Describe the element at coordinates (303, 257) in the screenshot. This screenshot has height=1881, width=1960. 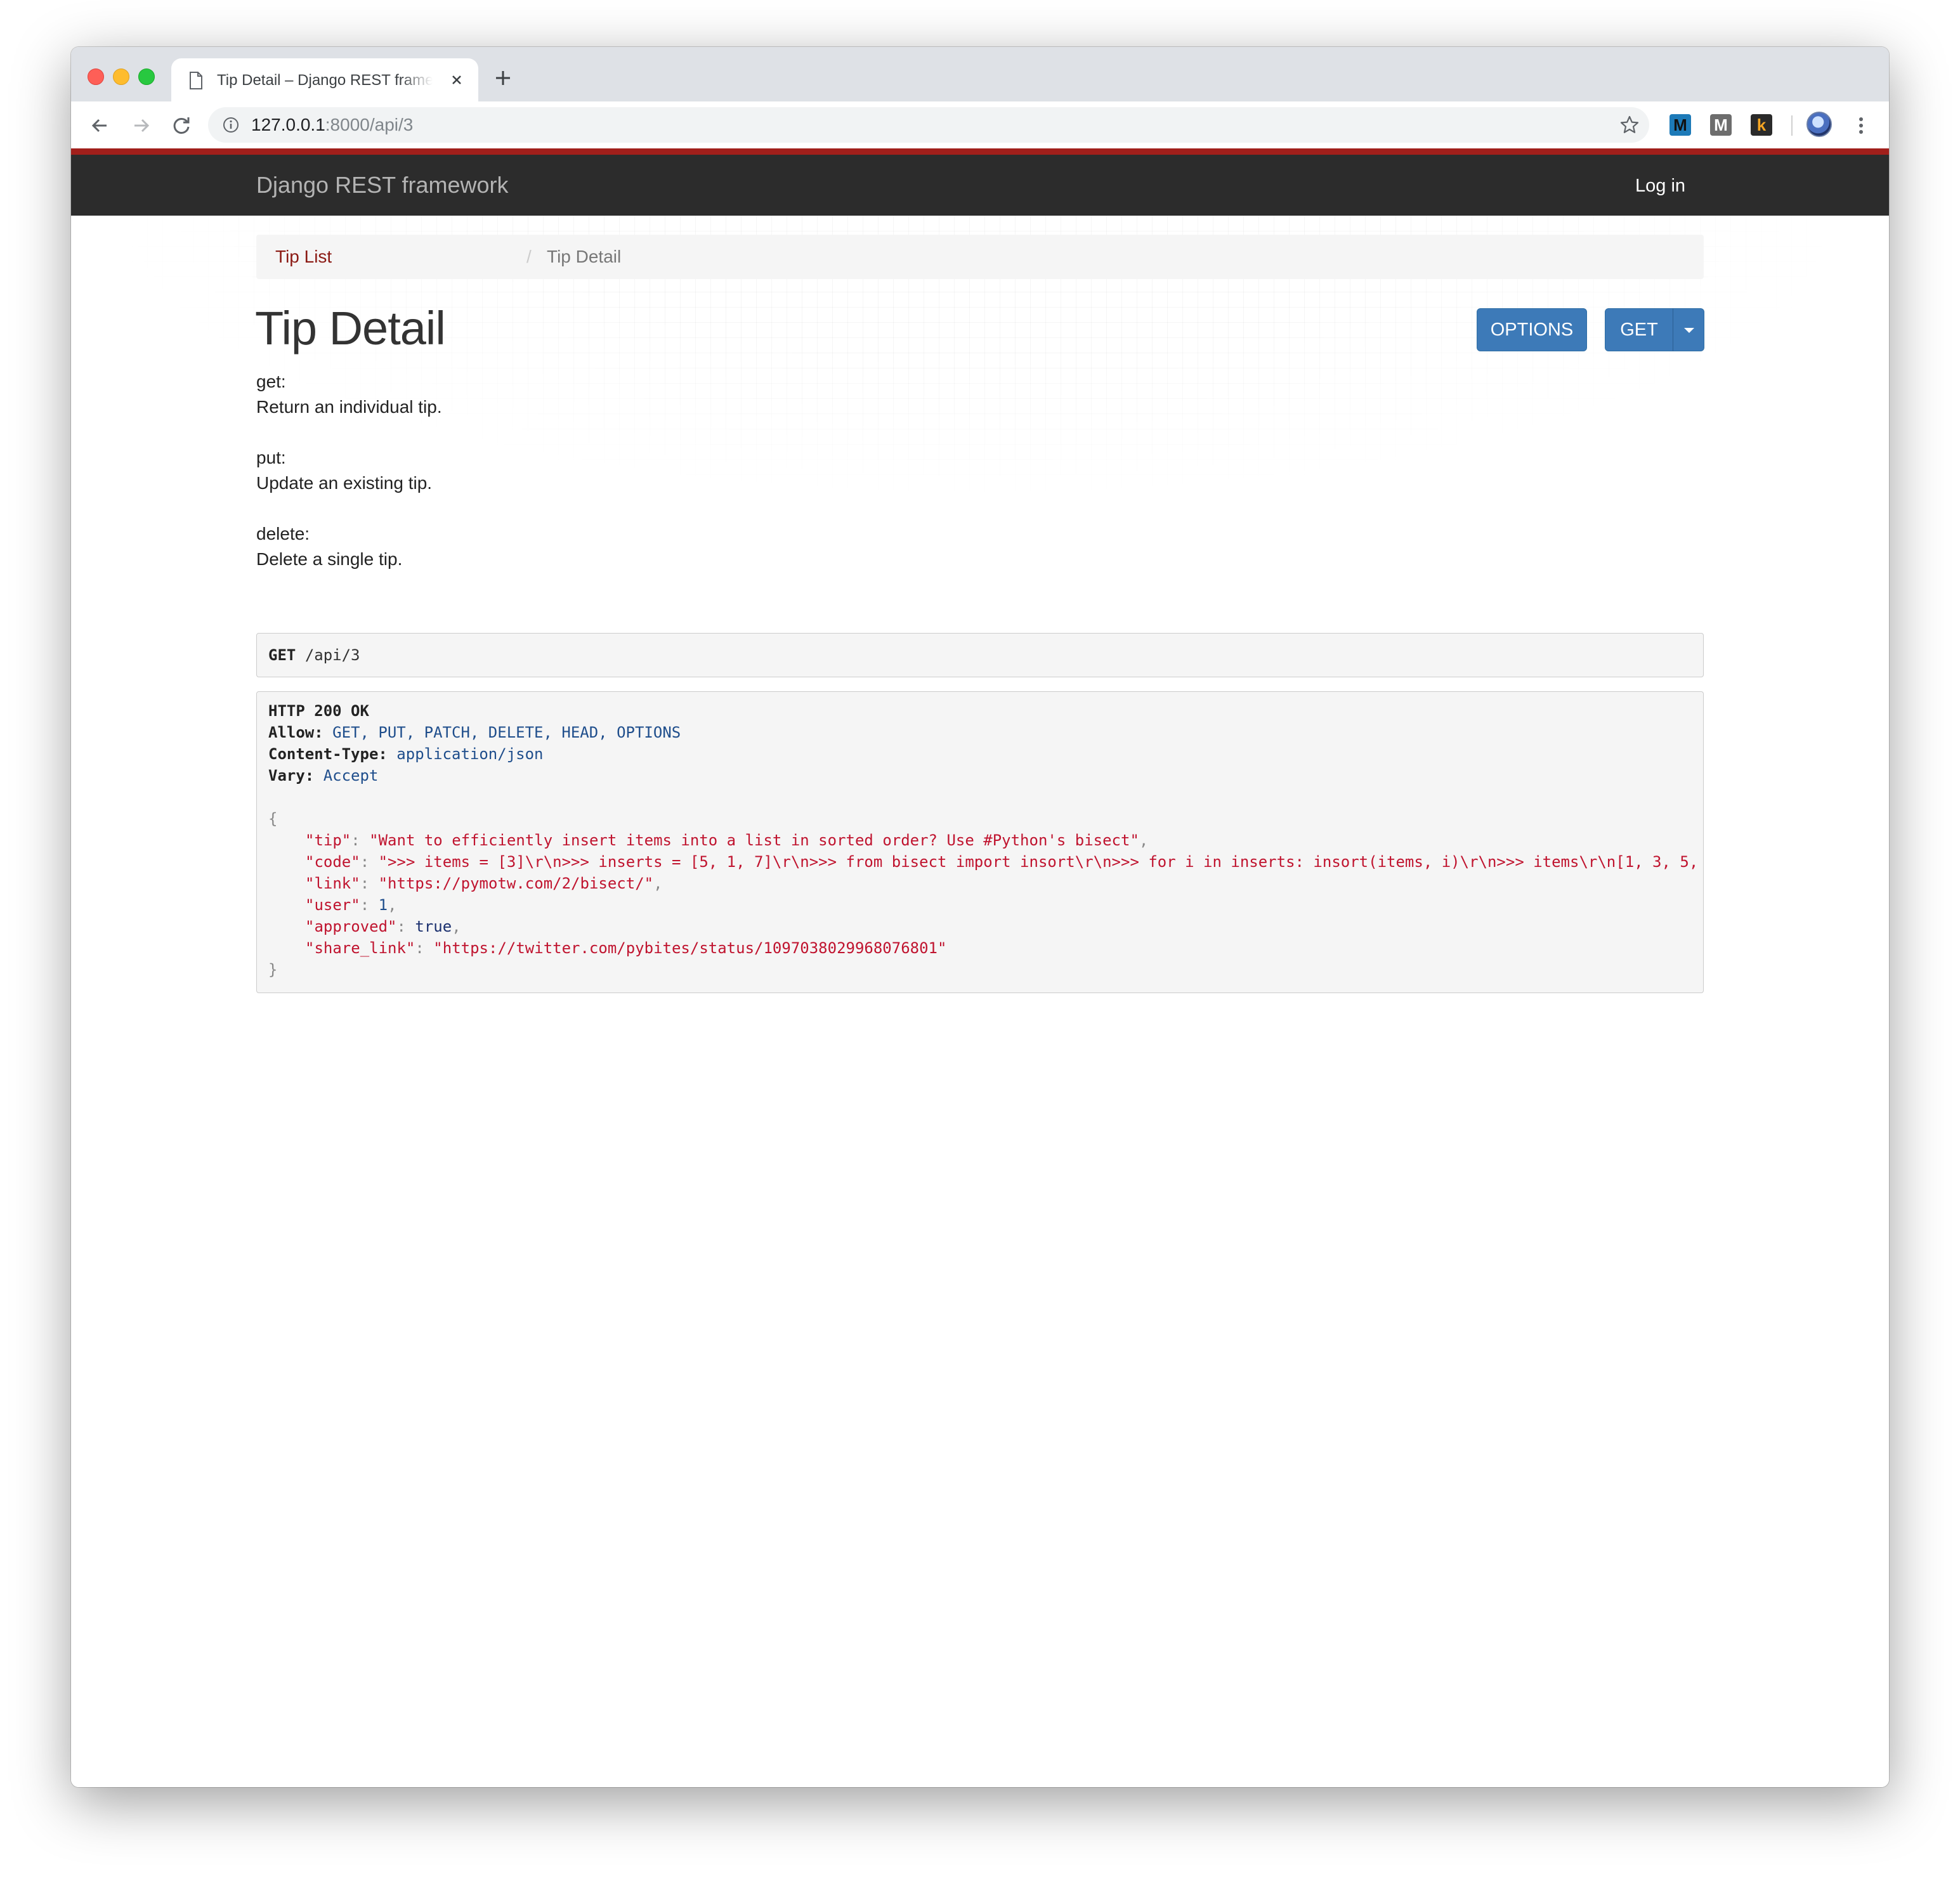
I see `breadcrumb-tip-list-link: Tip List` at that location.